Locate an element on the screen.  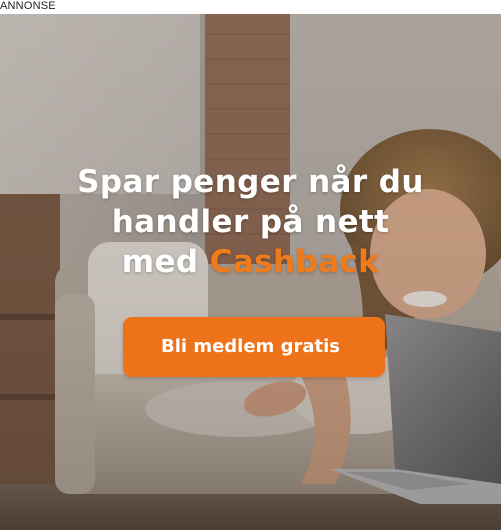
ad-label: ANNONSE is located at coordinates (250, 7).